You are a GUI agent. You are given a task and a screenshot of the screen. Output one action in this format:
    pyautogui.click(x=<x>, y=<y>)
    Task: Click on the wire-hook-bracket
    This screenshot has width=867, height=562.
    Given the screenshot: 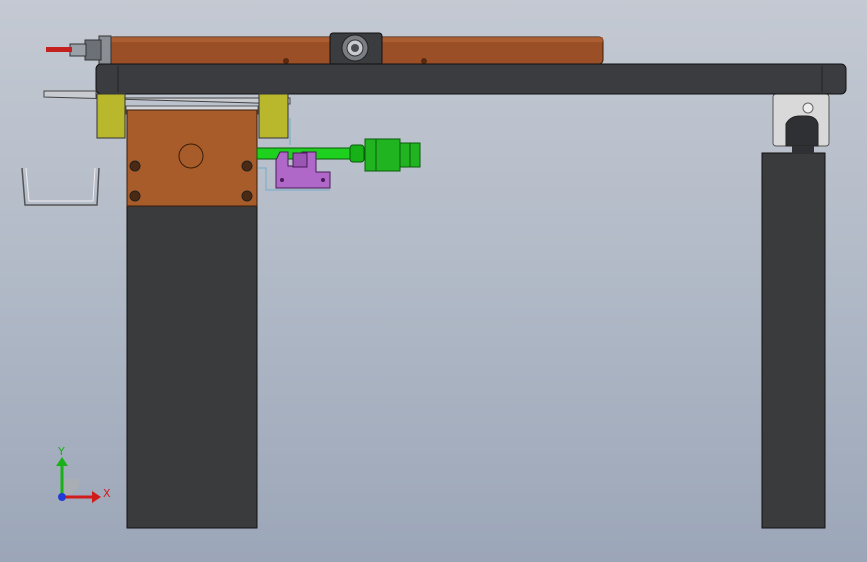 What is the action you would take?
    pyautogui.click(x=60, y=186)
    